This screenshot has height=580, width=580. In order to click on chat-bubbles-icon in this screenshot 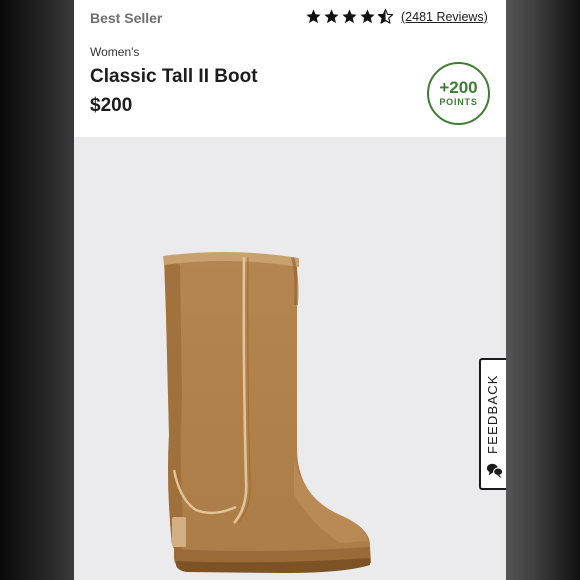, I will do `click(495, 471)`.